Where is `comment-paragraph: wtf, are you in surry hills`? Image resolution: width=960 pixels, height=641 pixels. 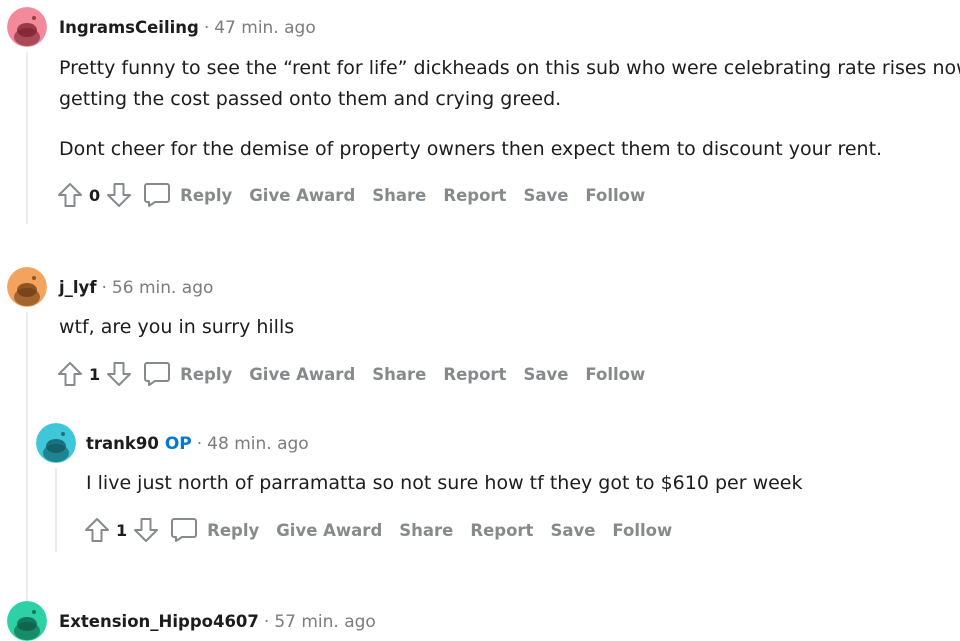
comment-paragraph: wtf, are you in surry hills is located at coordinates (177, 327).